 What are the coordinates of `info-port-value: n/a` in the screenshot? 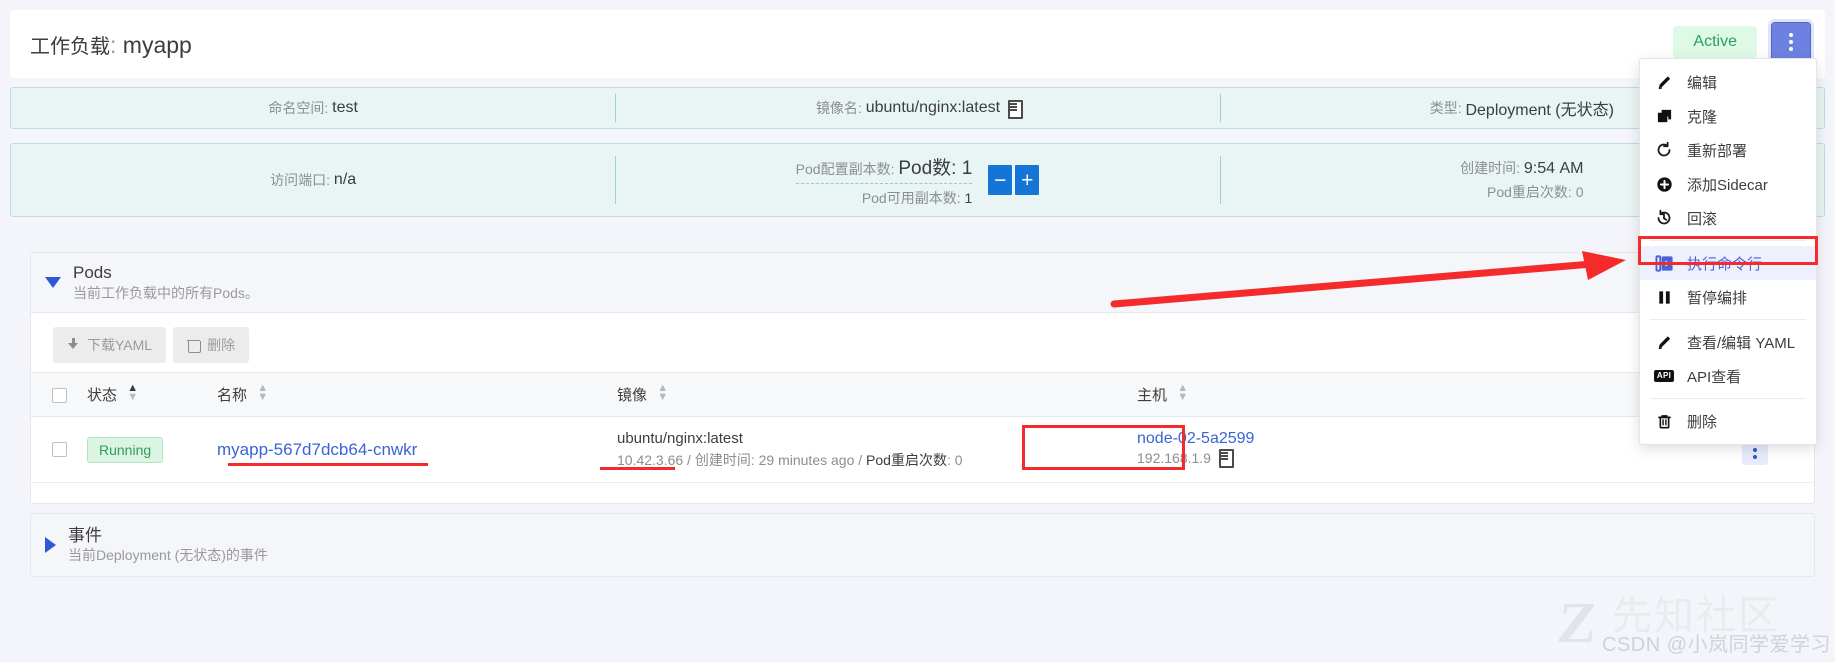 It's located at (345, 179).